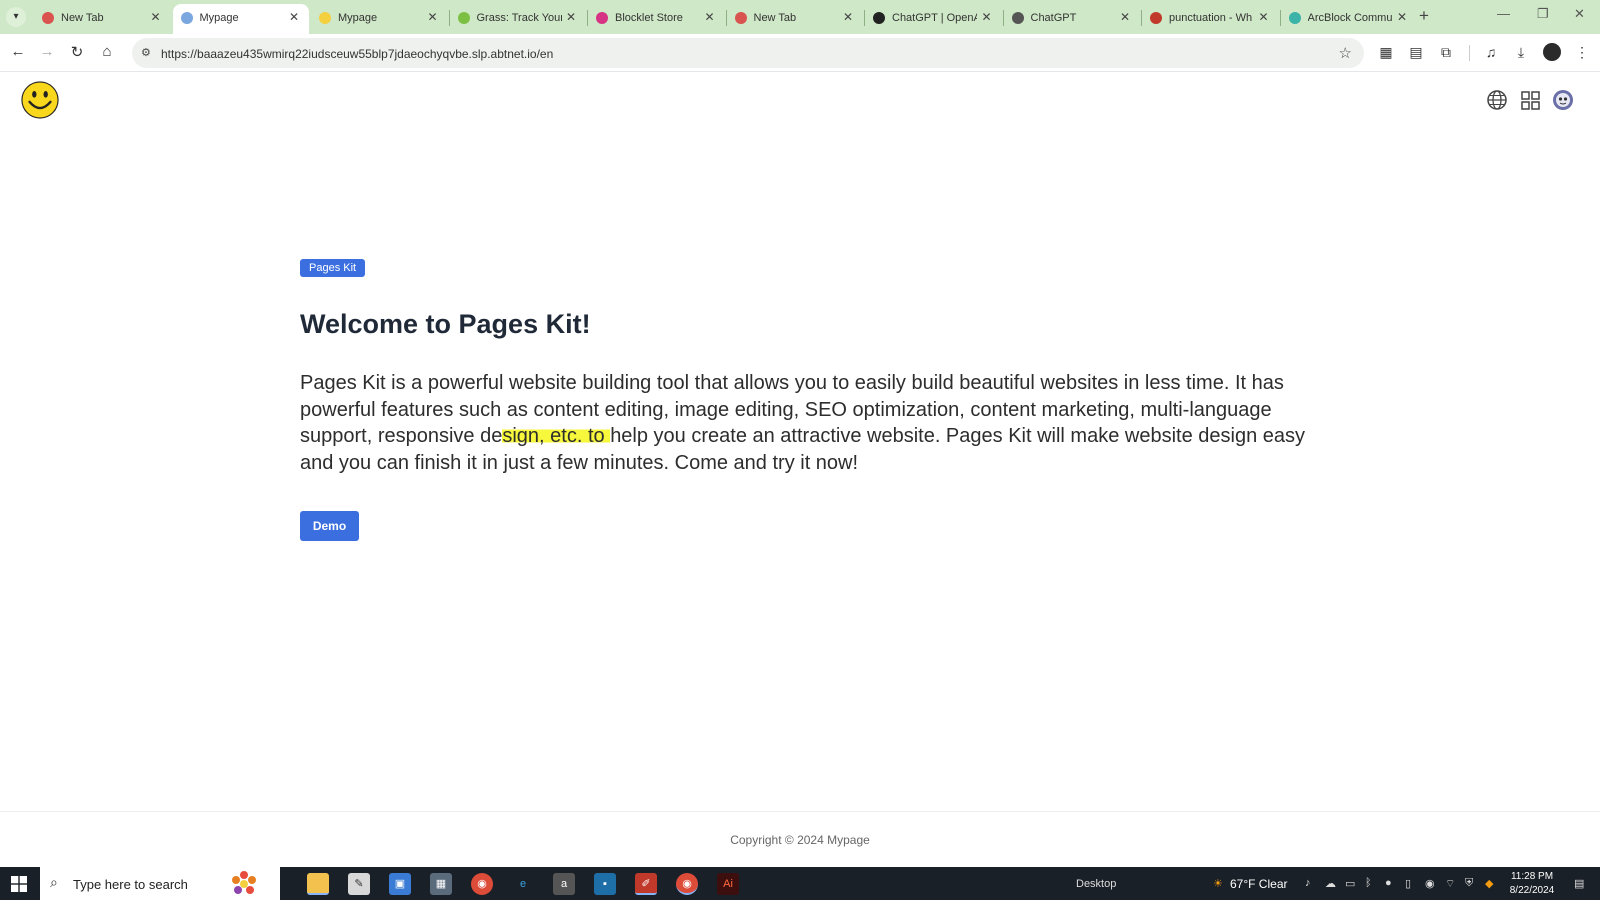  I want to click on extension-icon: ▦, so click(1386, 52).